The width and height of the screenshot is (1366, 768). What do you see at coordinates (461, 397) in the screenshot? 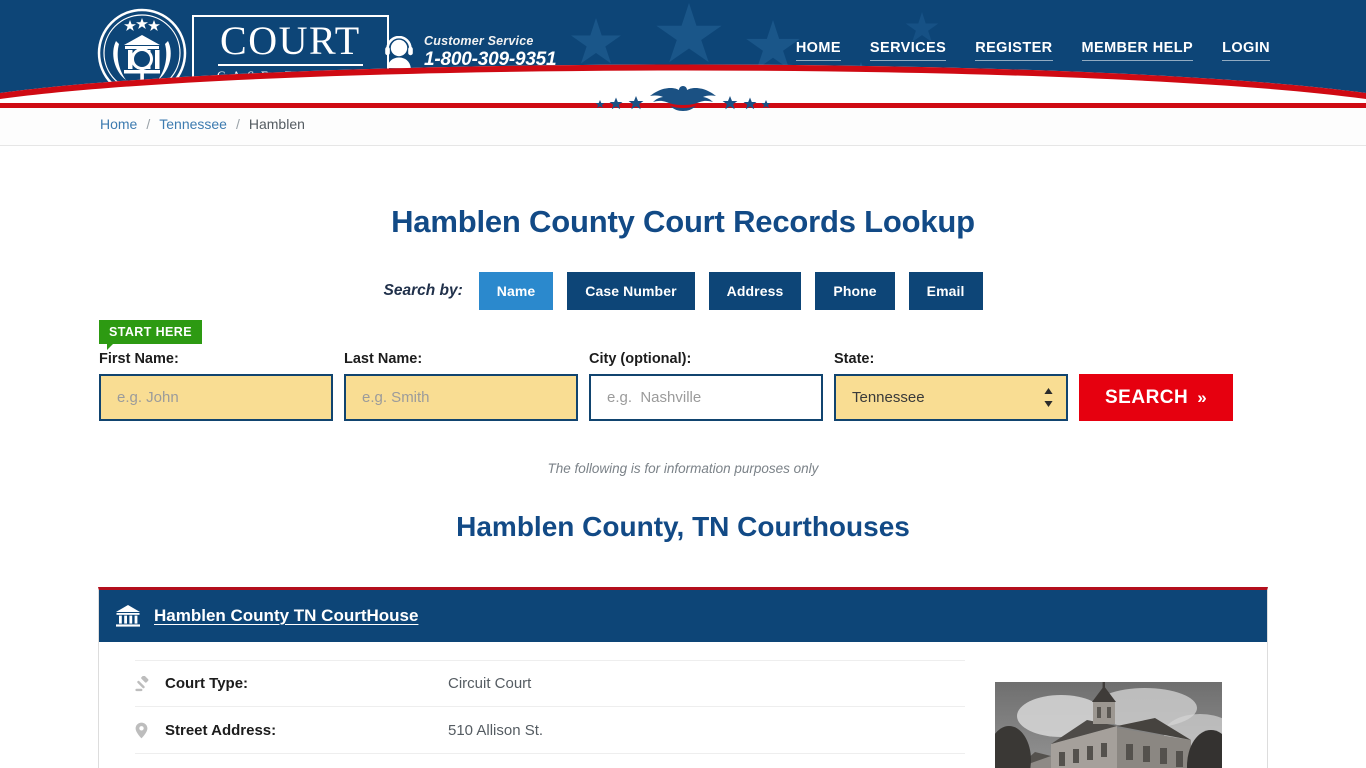
I see `last-name-input` at bounding box center [461, 397].